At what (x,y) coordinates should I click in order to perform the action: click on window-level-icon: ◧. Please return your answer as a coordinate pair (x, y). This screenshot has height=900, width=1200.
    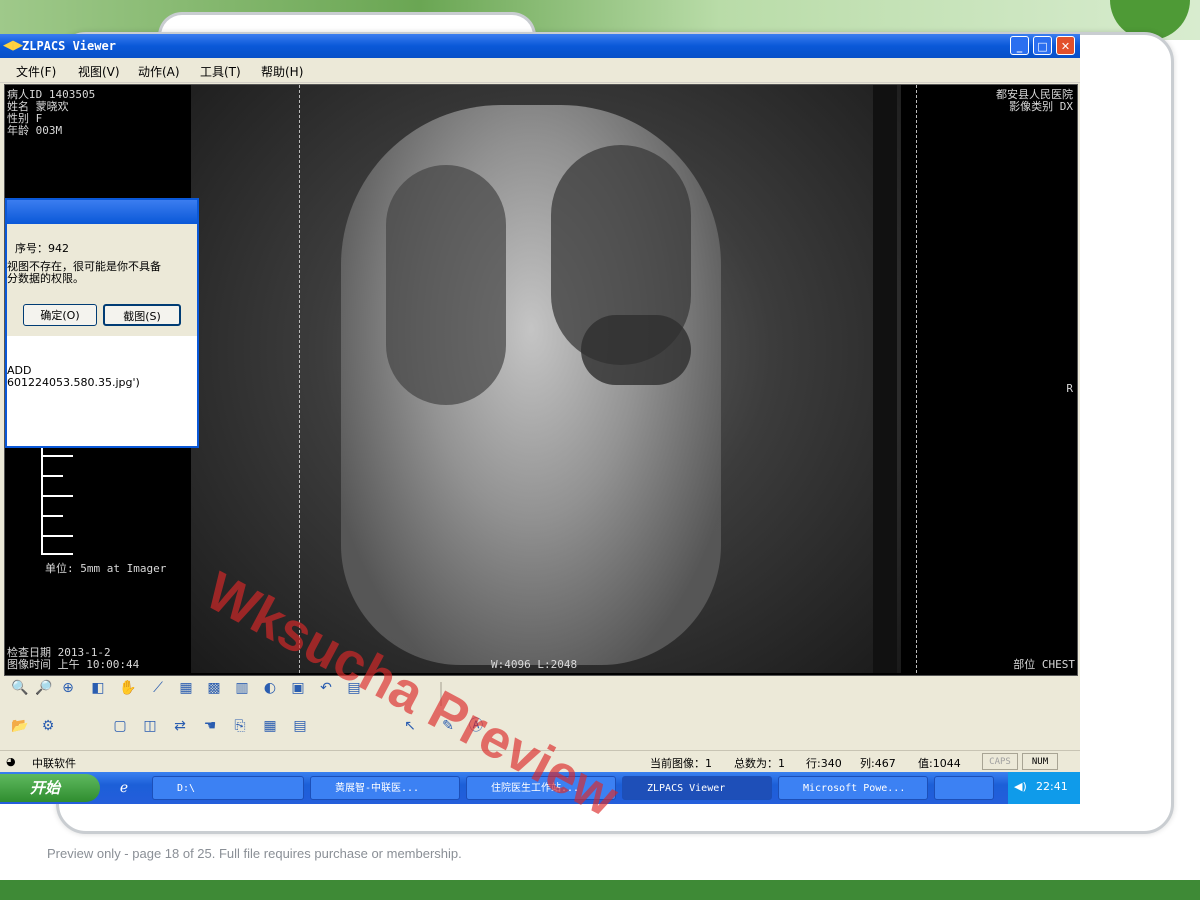
    Looking at the image, I should click on (98, 688).